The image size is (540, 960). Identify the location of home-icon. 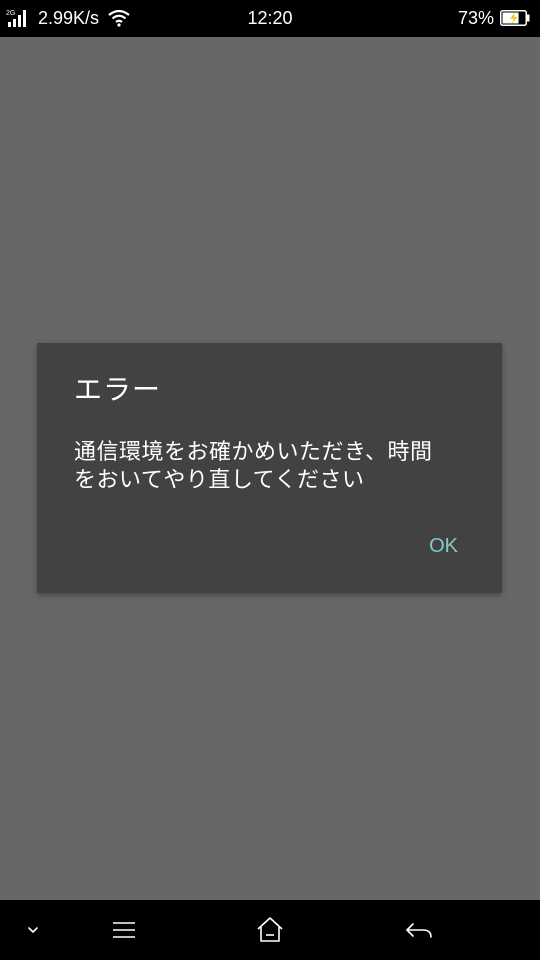
(270, 930).